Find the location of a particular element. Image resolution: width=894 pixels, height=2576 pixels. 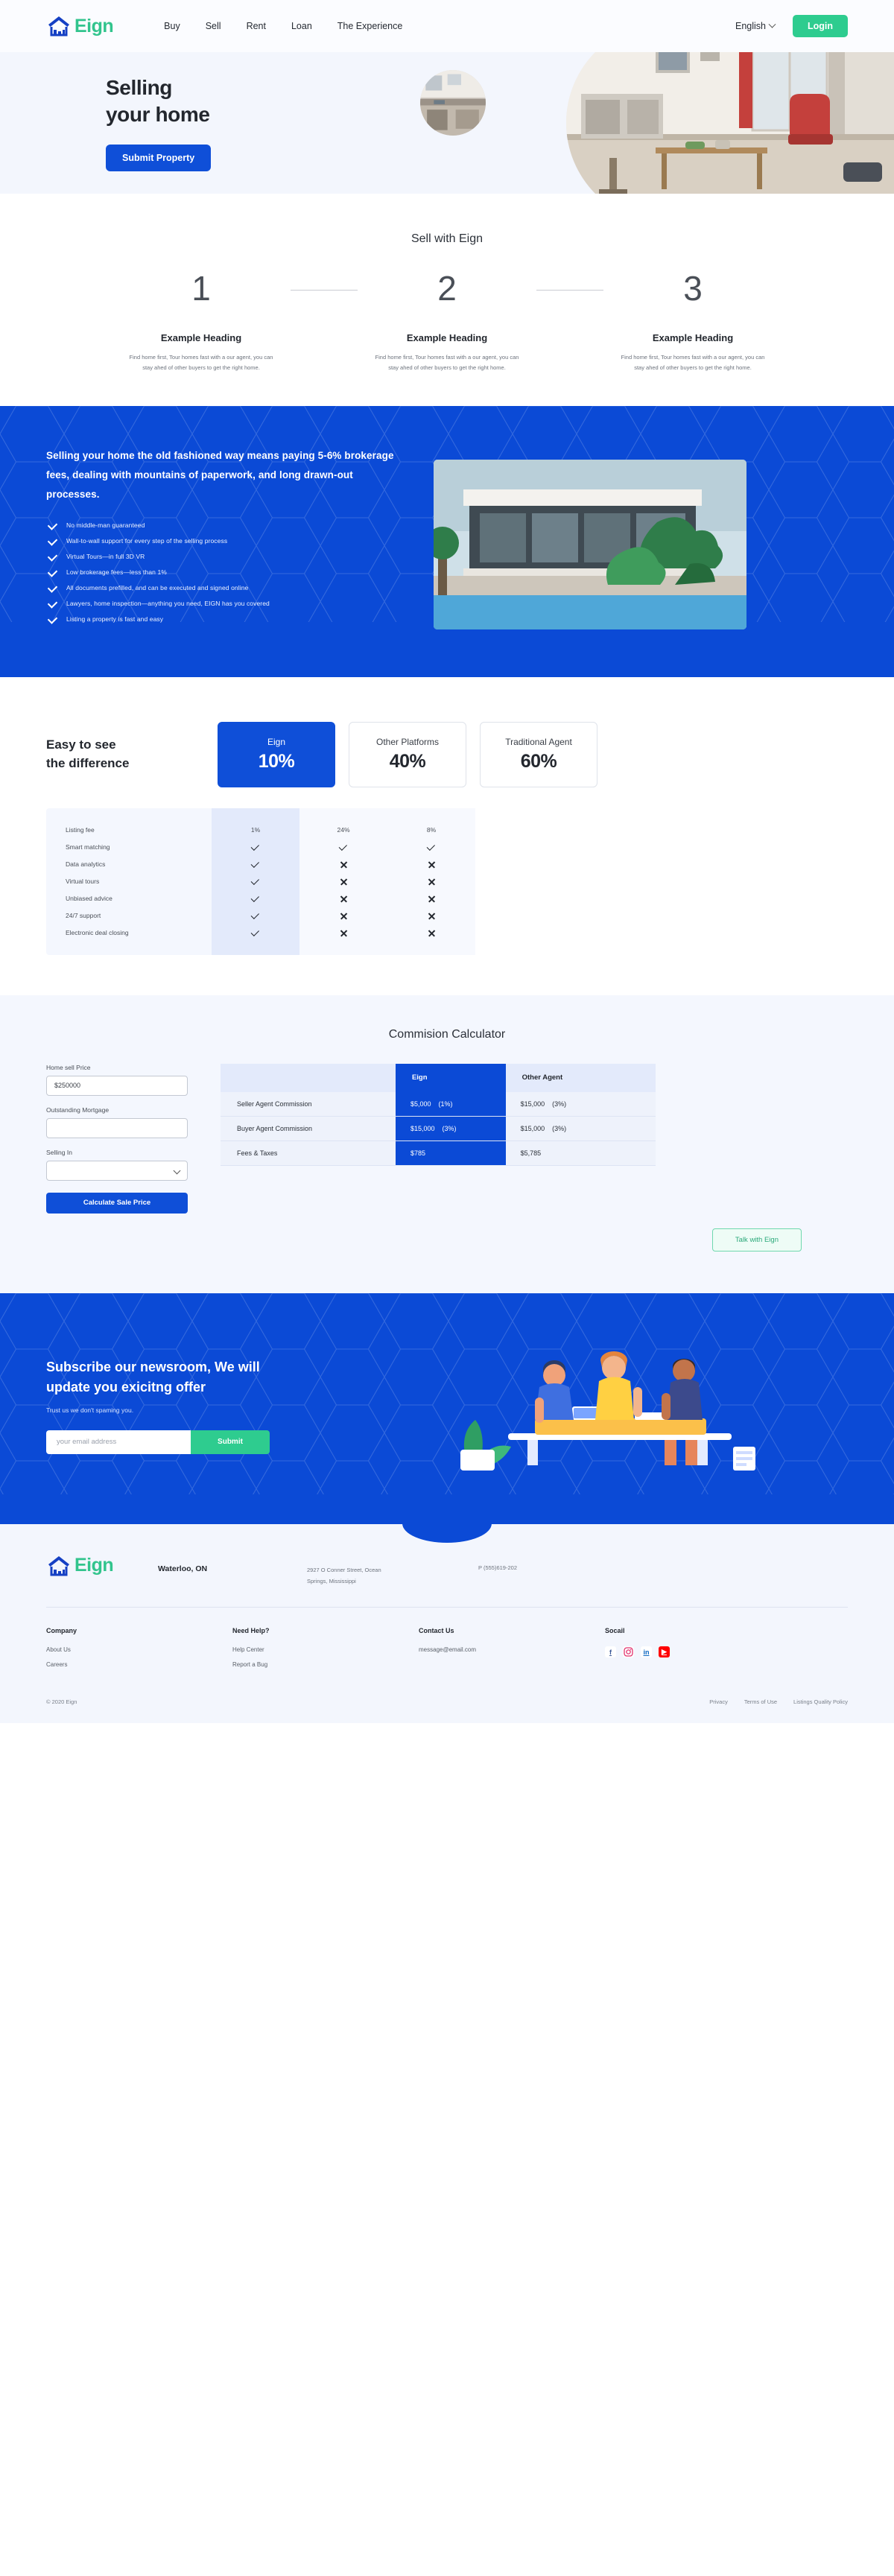

footer-link-privacy: Privacy is located at coordinates (718, 1701).